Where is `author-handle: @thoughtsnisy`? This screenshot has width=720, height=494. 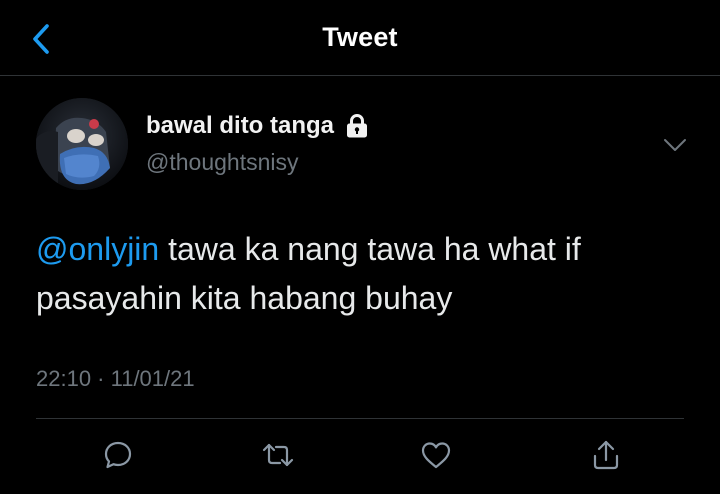 author-handle: @thoughtsnisy is located at coordinates (222, 162).